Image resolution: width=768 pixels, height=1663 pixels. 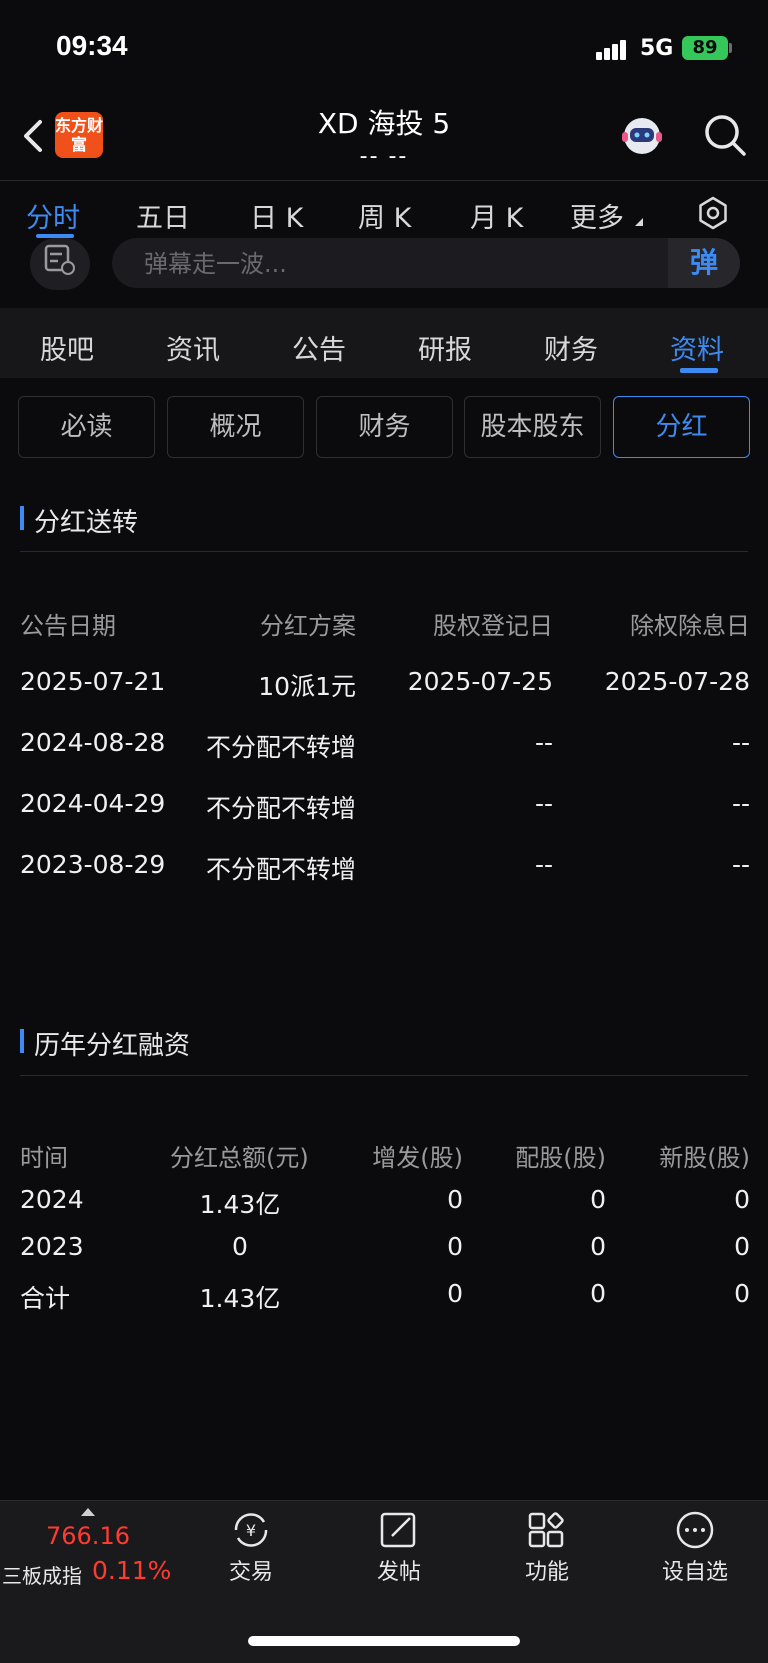 I want to click on nav-trade-label: 交易, so click(x=250, y=1572).